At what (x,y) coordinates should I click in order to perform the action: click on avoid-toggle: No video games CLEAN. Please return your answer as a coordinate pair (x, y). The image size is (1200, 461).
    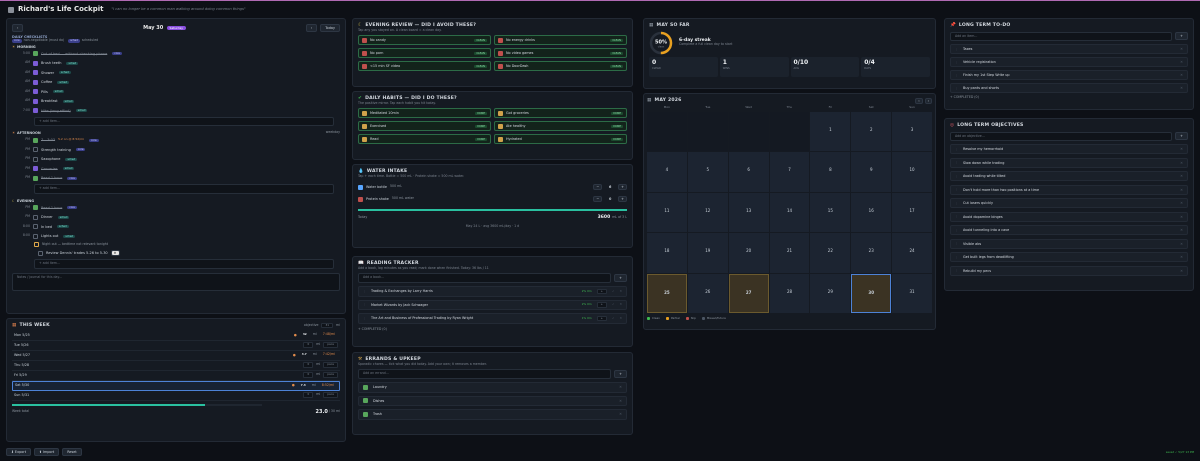
    Looking at the image, I should click on (560, 53).